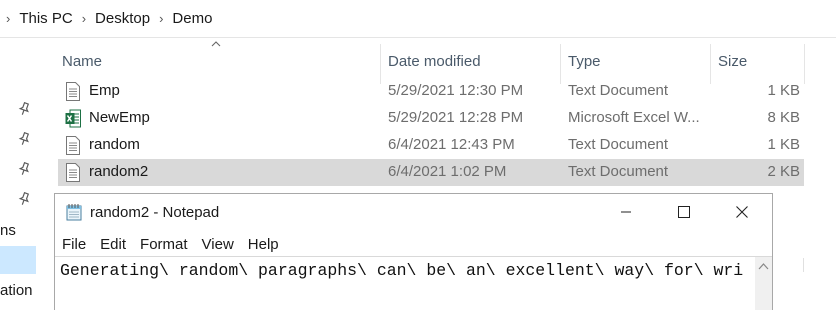 This screenshot has height=310, width=836. Describe the element at coordinates (45, 18) in the screenshot. I see `breadcrumb-this-pc: This PC` at that location.